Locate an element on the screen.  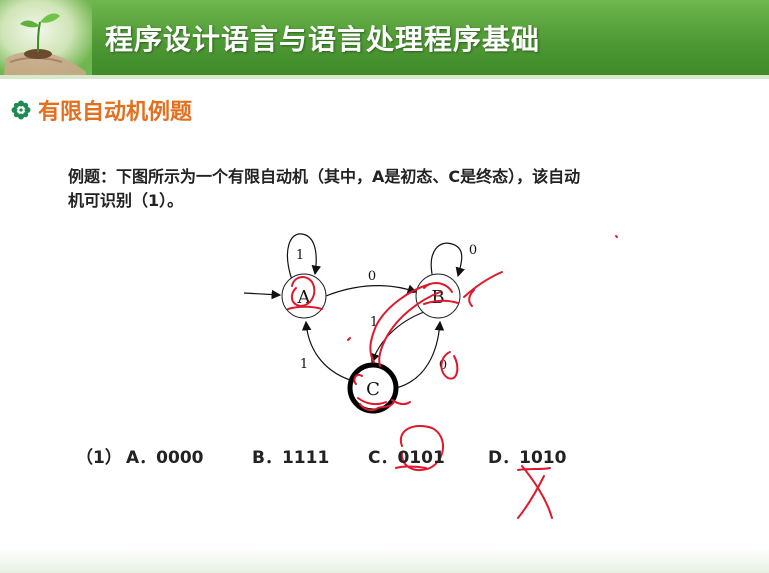
answer-options: （1） A．0000 B．1111 C．0101 D．1010 is located at coordinates (336, 457).